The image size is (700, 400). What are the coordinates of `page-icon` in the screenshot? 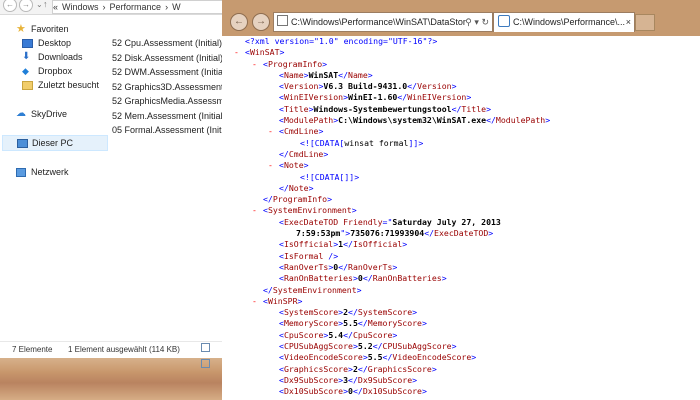 It's located at (282, 20).